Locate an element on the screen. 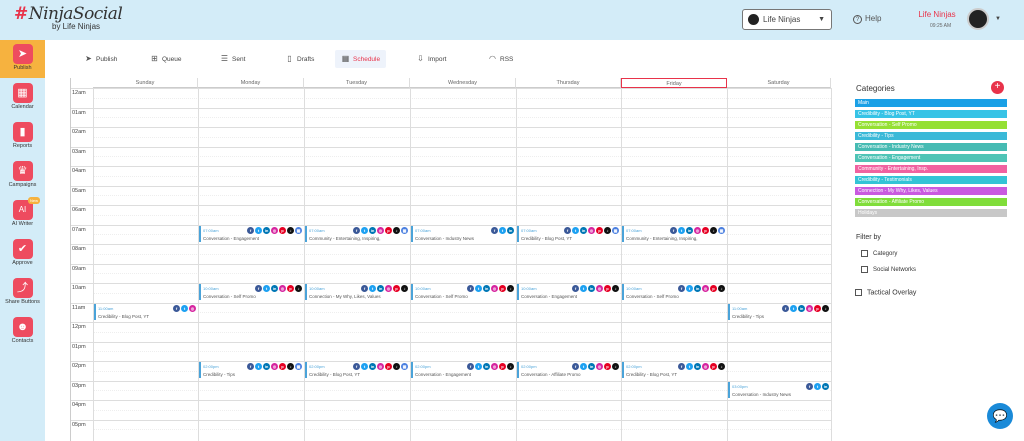 Image resolution: width=1024 pixels, height=441 pixels. post-time: 07:00am is located at coordinates (211, 230).